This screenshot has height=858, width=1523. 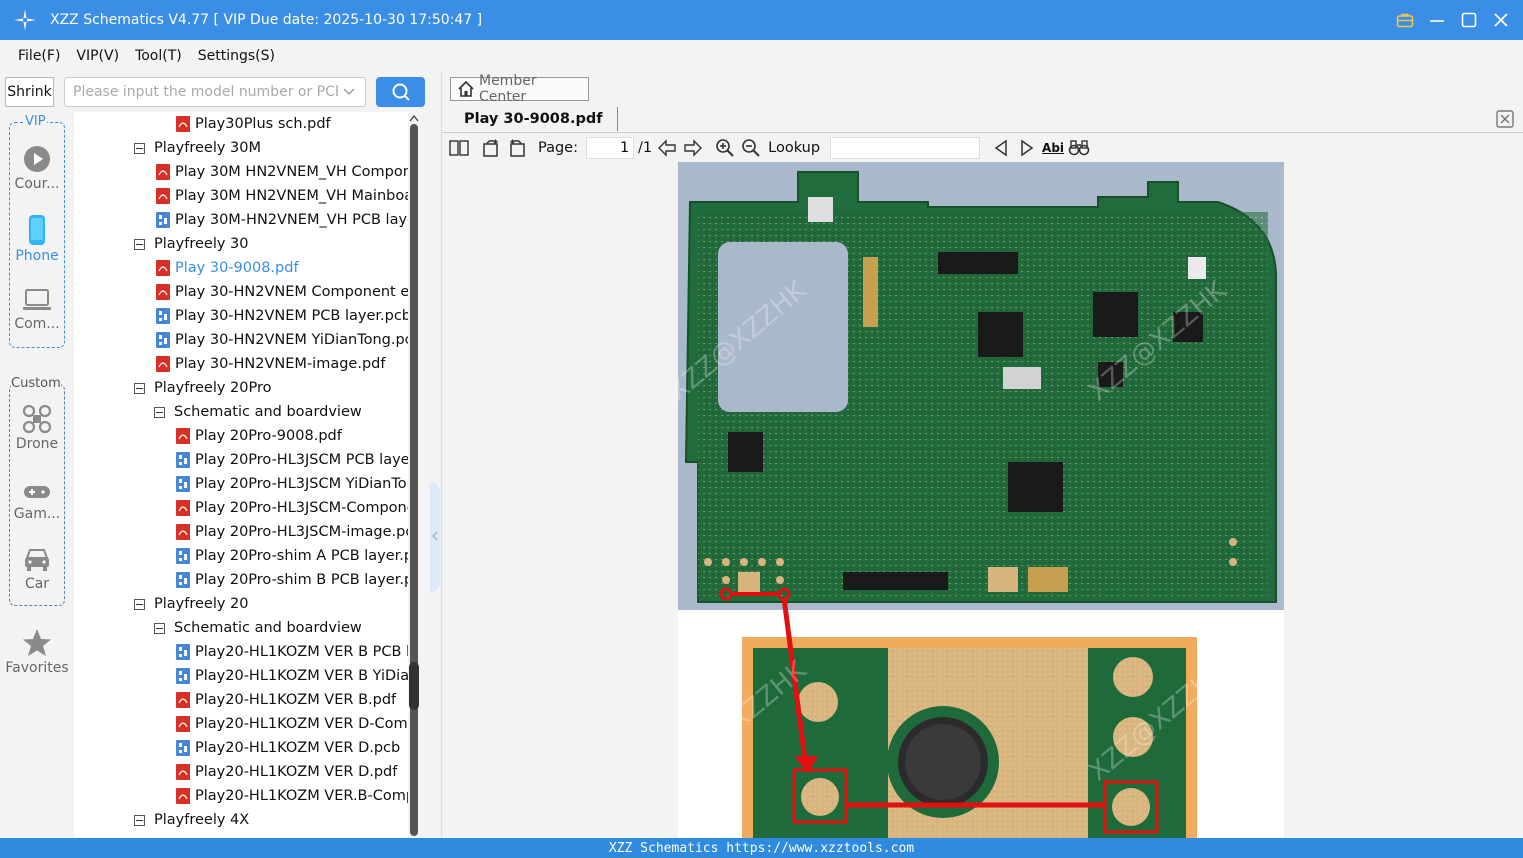 What do you see at coordinates (349, 92) in the screenshot?
I see `chevron-down-icon` at bounding box center [349, 92].